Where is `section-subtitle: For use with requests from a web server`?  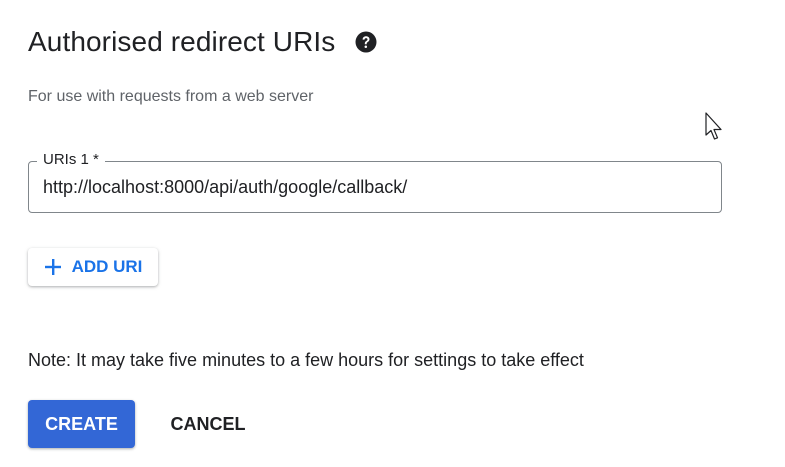
section-subtitle: For use with requests from a web server is located at coordinates (171, 96).